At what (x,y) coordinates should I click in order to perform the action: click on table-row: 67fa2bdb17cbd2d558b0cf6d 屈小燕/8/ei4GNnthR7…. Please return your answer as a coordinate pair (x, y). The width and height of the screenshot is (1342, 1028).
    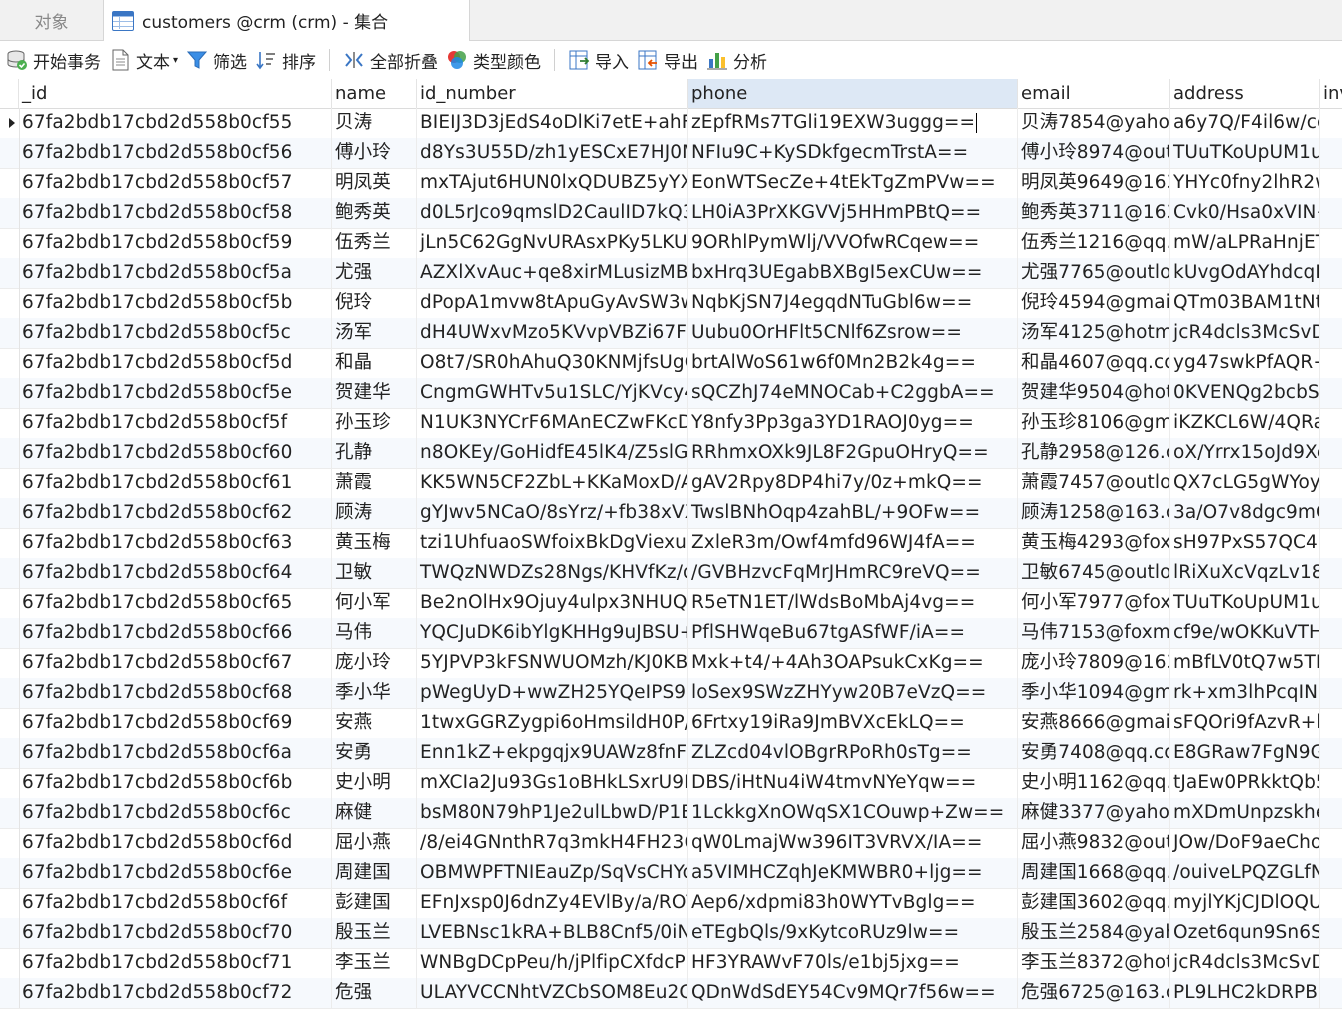
    Looking at the image, I should click on (671, 843).